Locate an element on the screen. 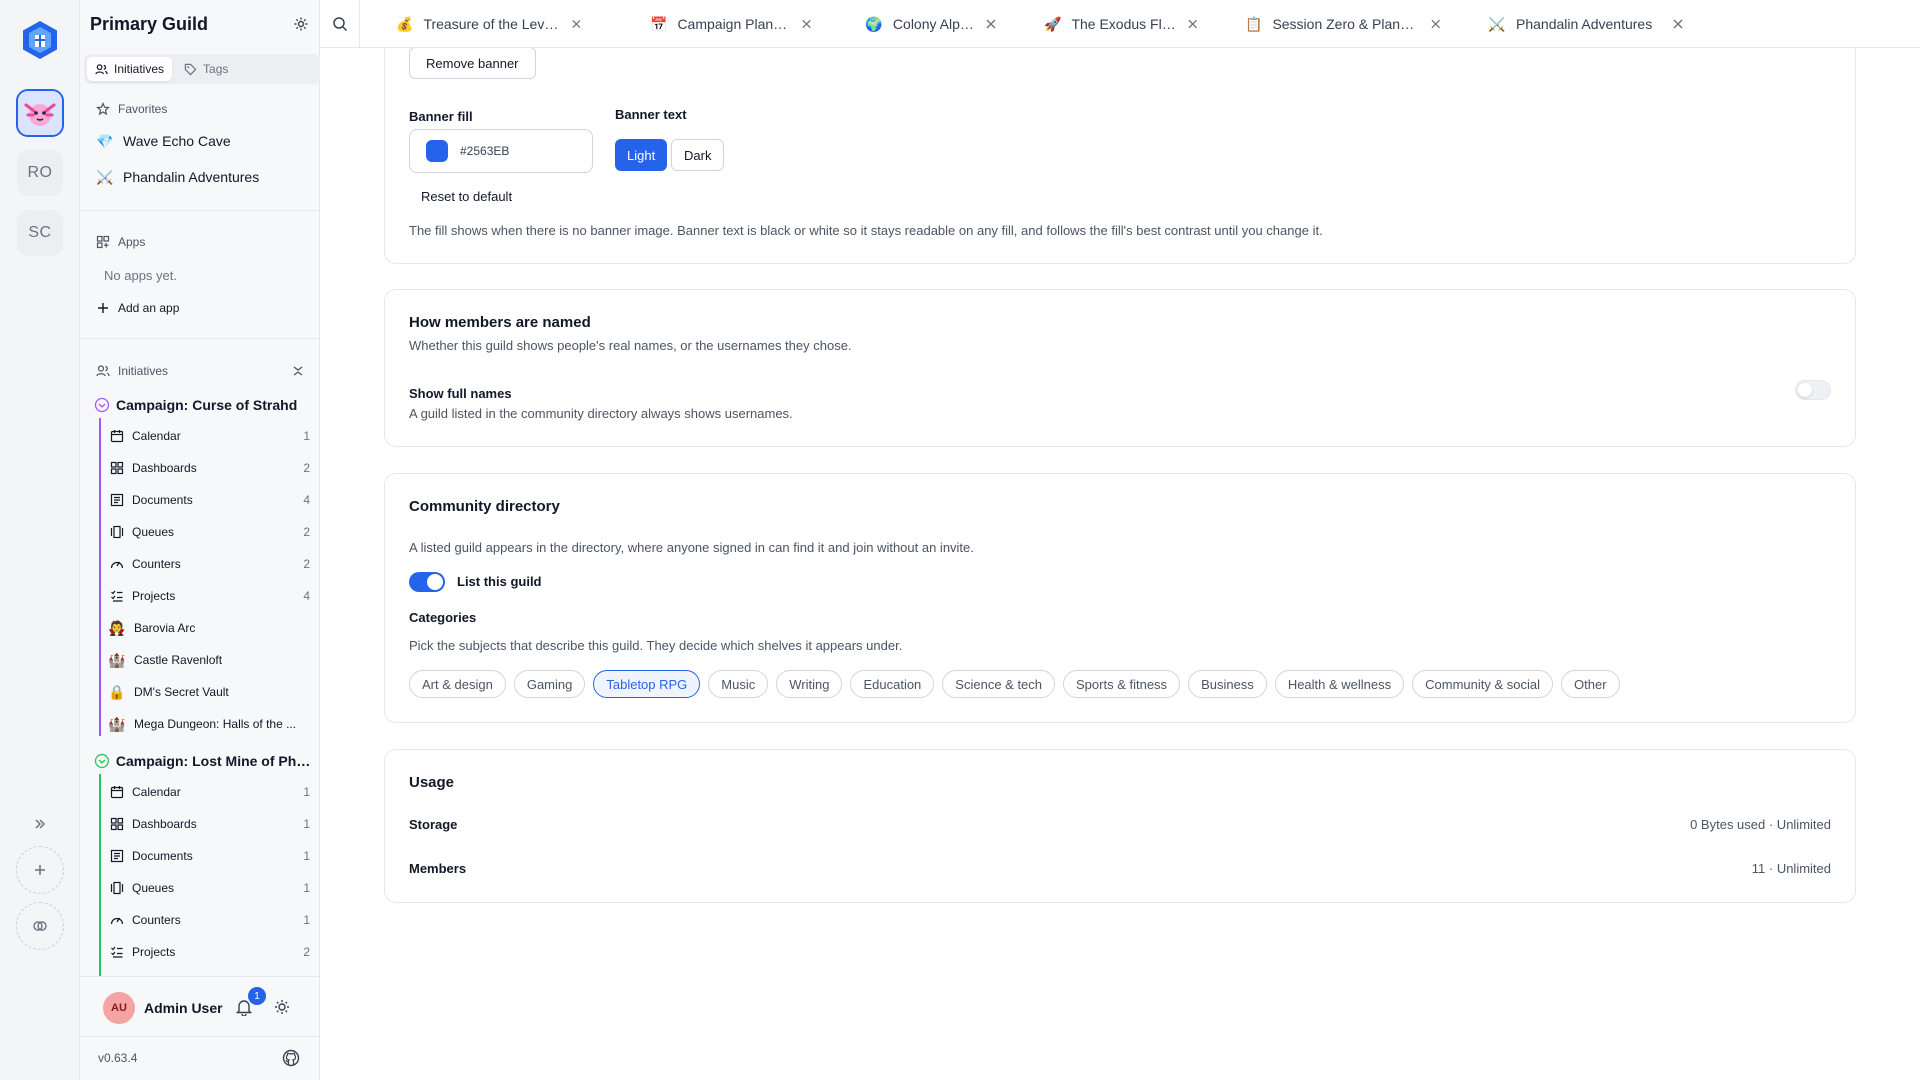 The image size is (1920, 1080). item-count: 1 is located at coordinates (306, 856).